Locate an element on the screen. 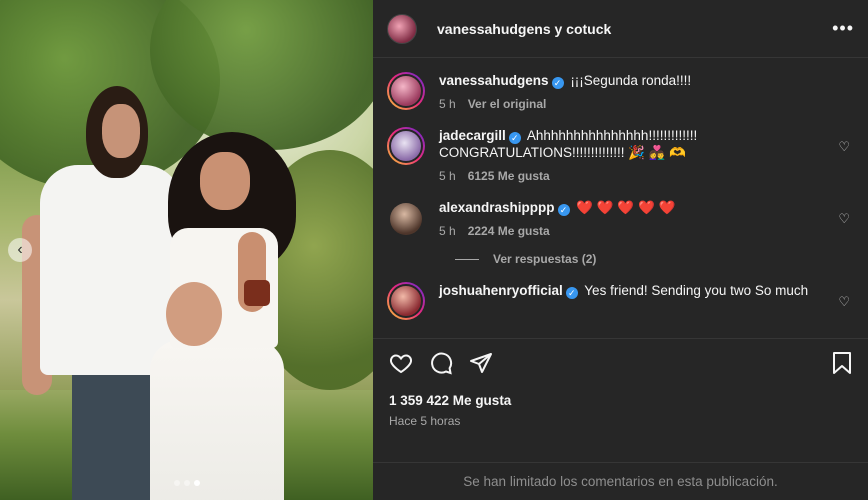  comment-username: jadecargill is located at coordinates (472, 135).